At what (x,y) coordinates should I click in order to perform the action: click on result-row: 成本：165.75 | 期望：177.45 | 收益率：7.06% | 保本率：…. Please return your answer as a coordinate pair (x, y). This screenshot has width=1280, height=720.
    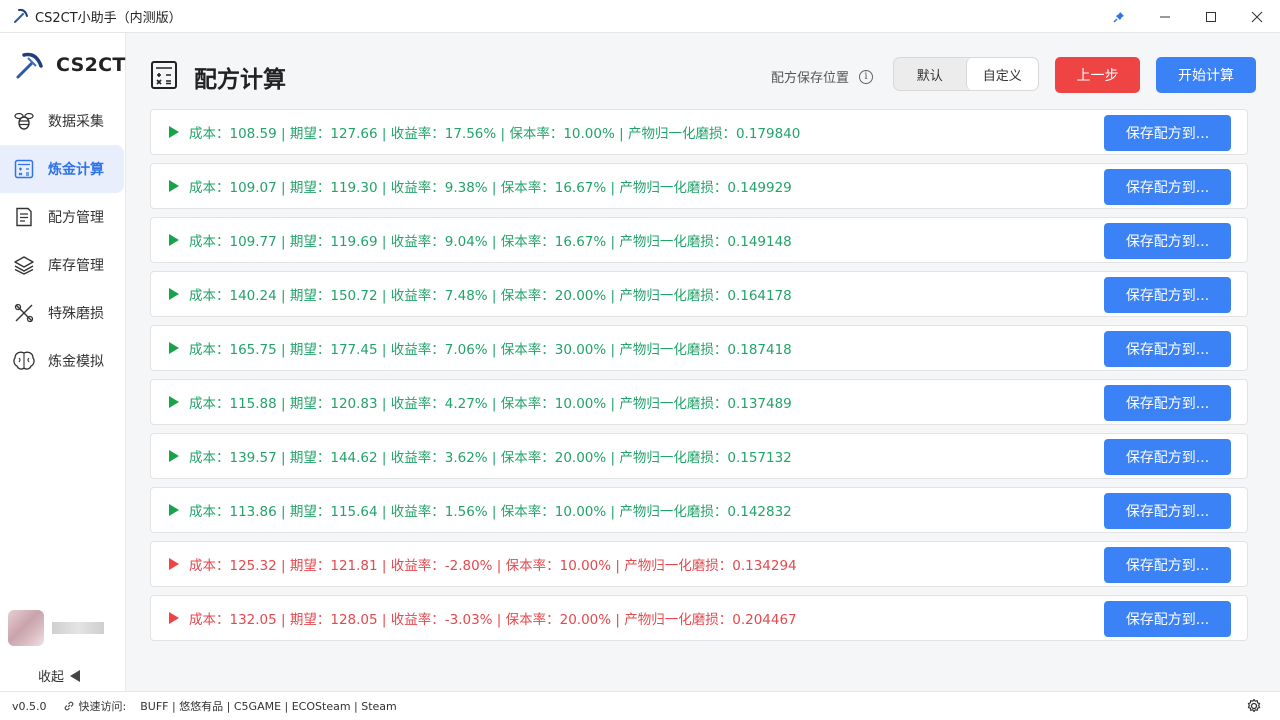
    Looking at the image, I should click on (699, 348).